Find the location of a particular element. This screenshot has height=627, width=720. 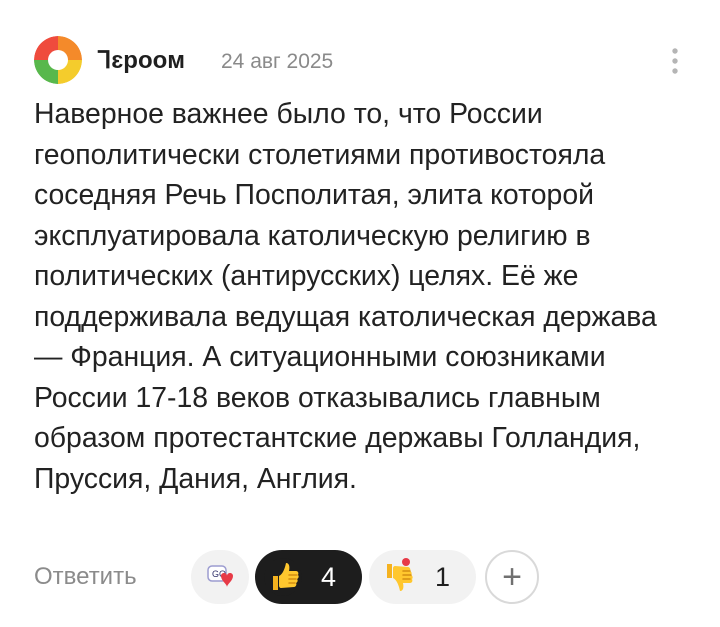

more-vertical-icon is located at coordinates (675, 61).